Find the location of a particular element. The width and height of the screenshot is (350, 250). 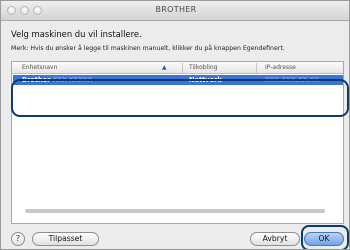

ok-button: OK is located at coordinates (324, 239).